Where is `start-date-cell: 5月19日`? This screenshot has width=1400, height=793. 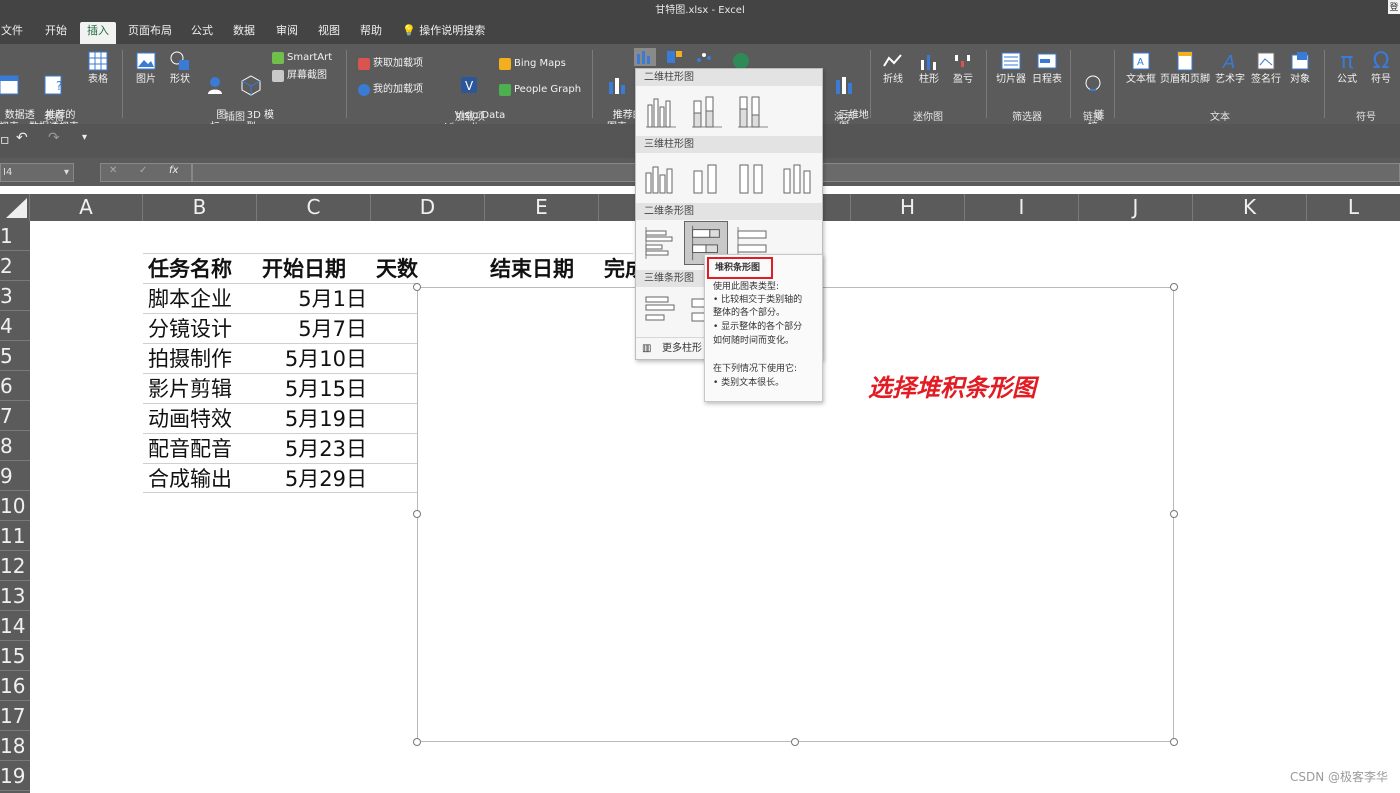
start-date-cell: 5月19日 is located at coordinates (312, 419).